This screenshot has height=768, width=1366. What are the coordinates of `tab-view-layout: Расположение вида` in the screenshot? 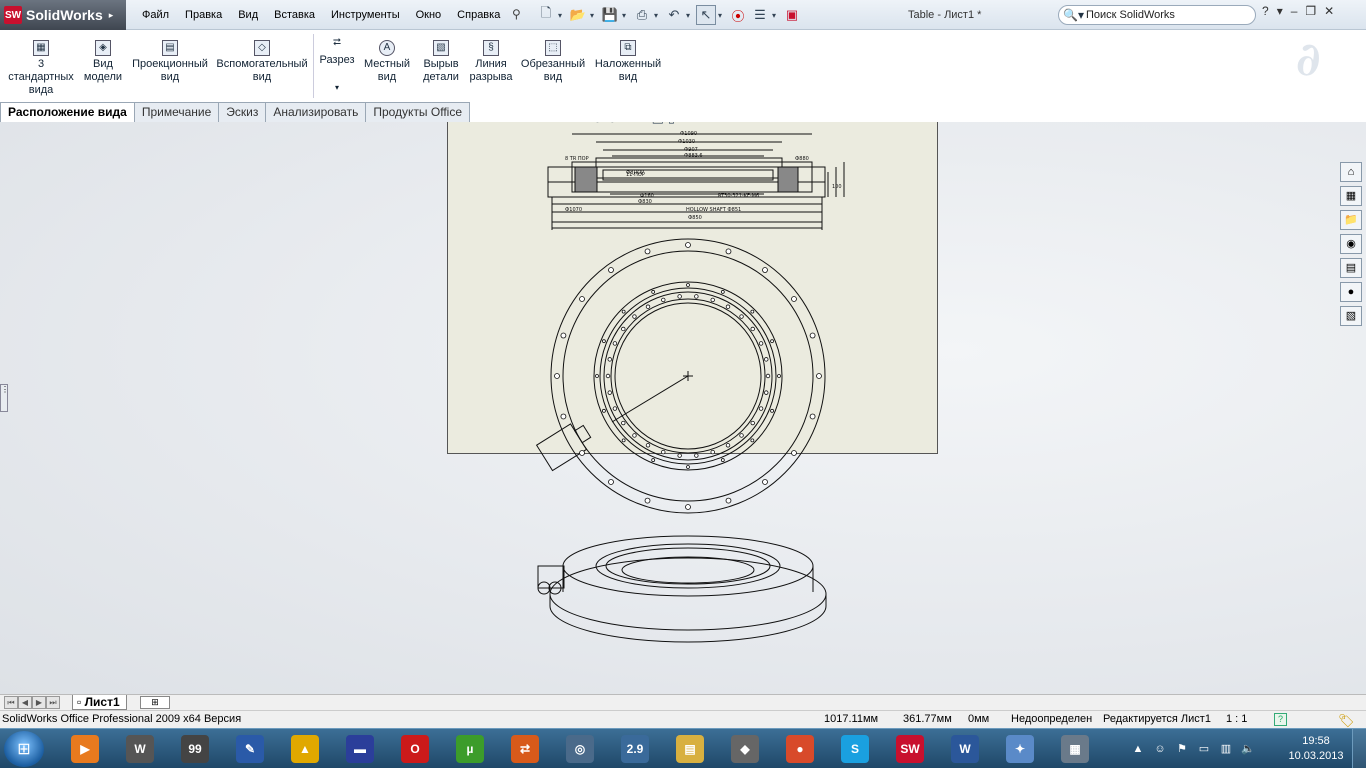 It's located at (67, 112).